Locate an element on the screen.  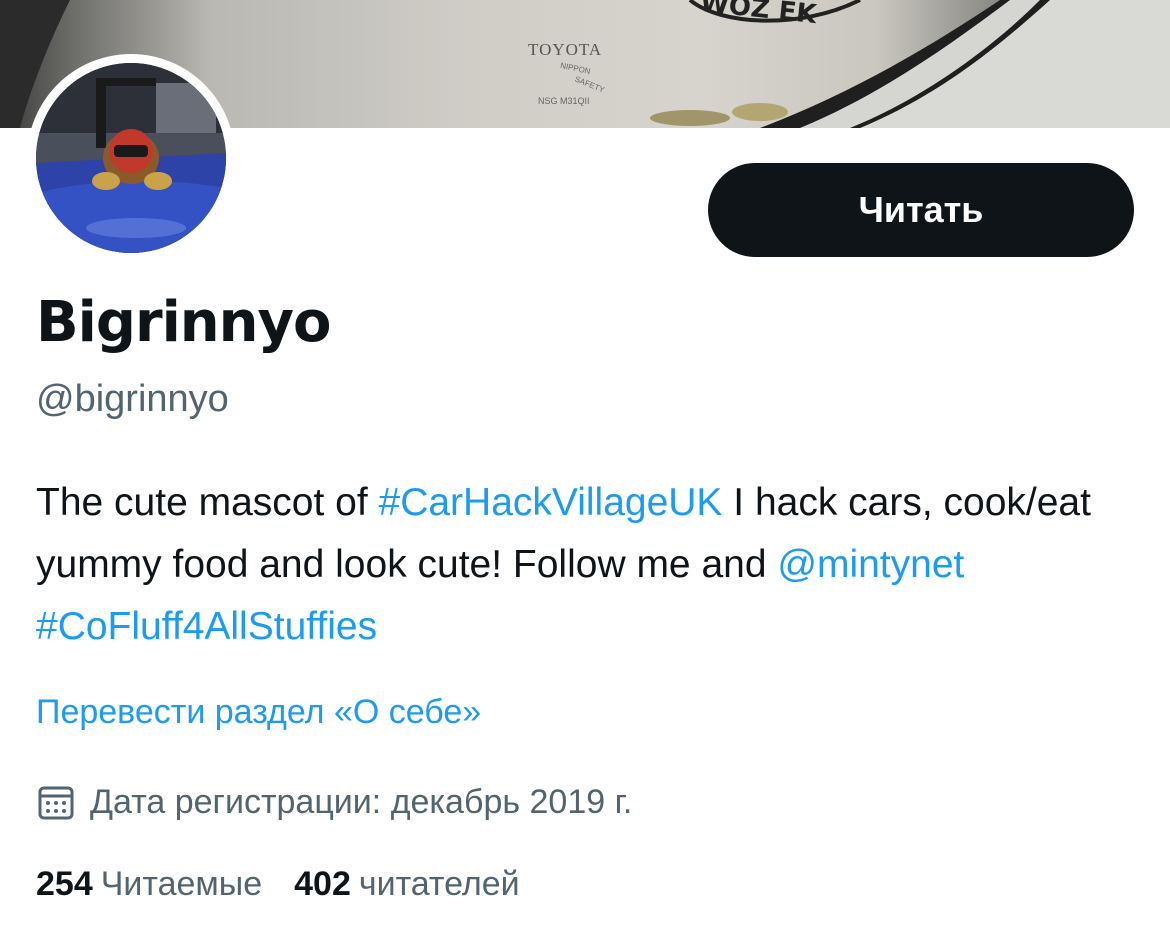
avatar is located at coordinates (131, 158).